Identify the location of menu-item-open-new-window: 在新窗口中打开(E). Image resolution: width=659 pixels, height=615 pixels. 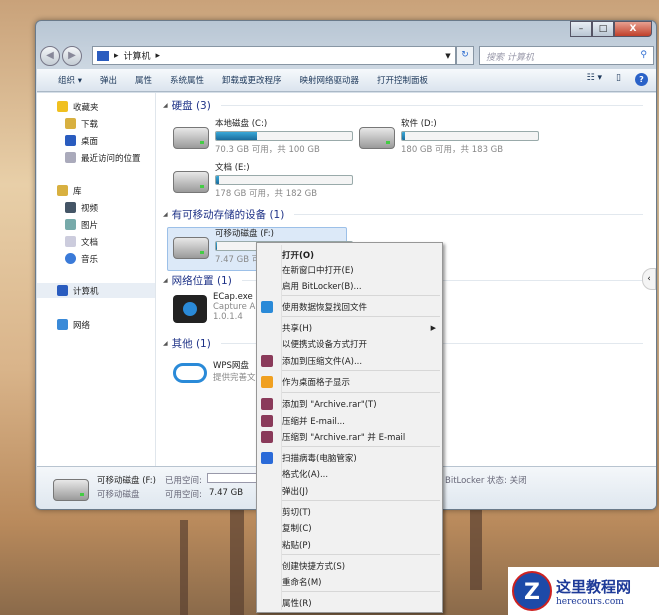
(349, 270).